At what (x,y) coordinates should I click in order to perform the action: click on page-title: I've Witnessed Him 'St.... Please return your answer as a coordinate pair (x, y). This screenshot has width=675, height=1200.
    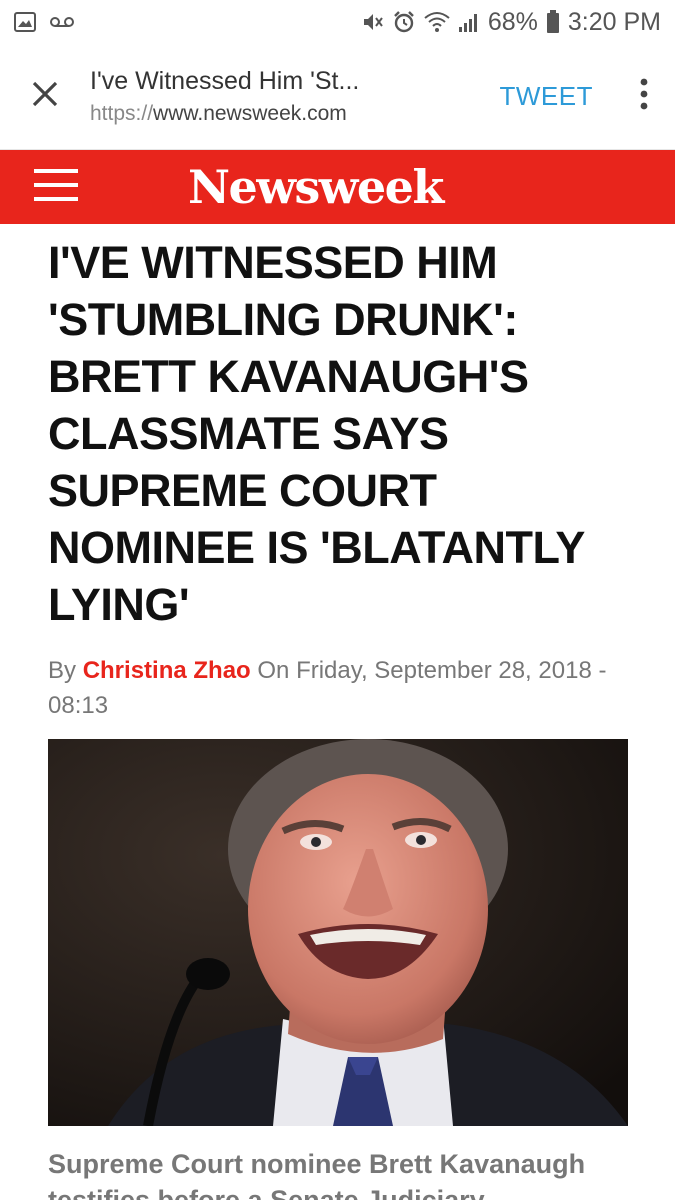
    Looking at the image, I should click on (225, 81).